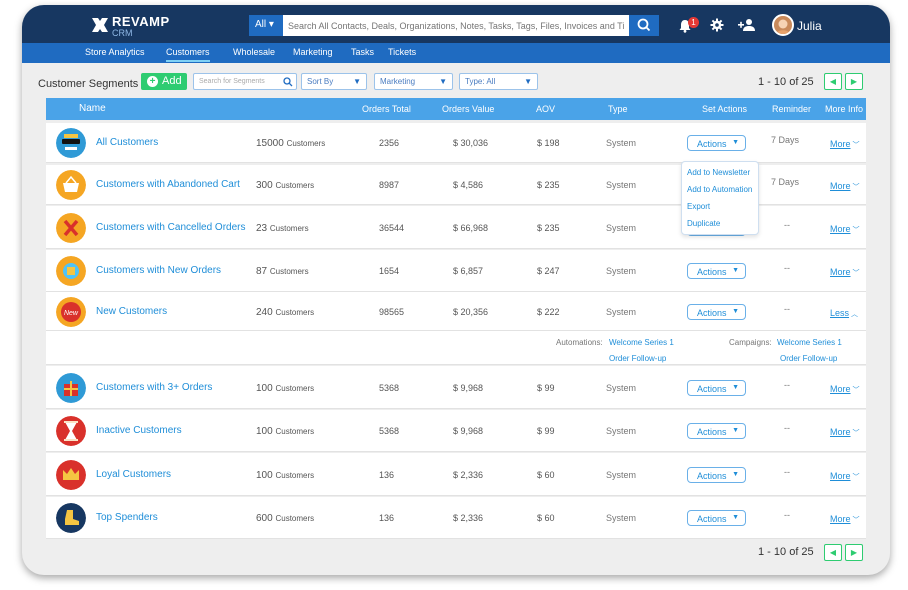  What do you see at coordinates (154, 387) in the screenshot?
I see `segment-name: Customers with 3+ Orders` at bounding box center [154, 387].